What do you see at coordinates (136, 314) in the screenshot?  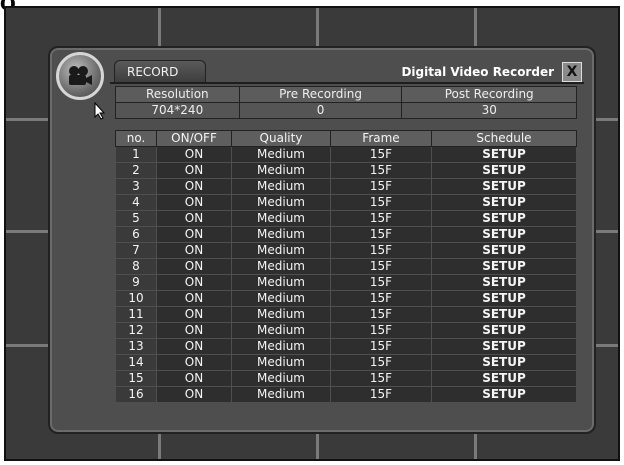 I see `channel-number: 11` at bounding box center [136, 314].